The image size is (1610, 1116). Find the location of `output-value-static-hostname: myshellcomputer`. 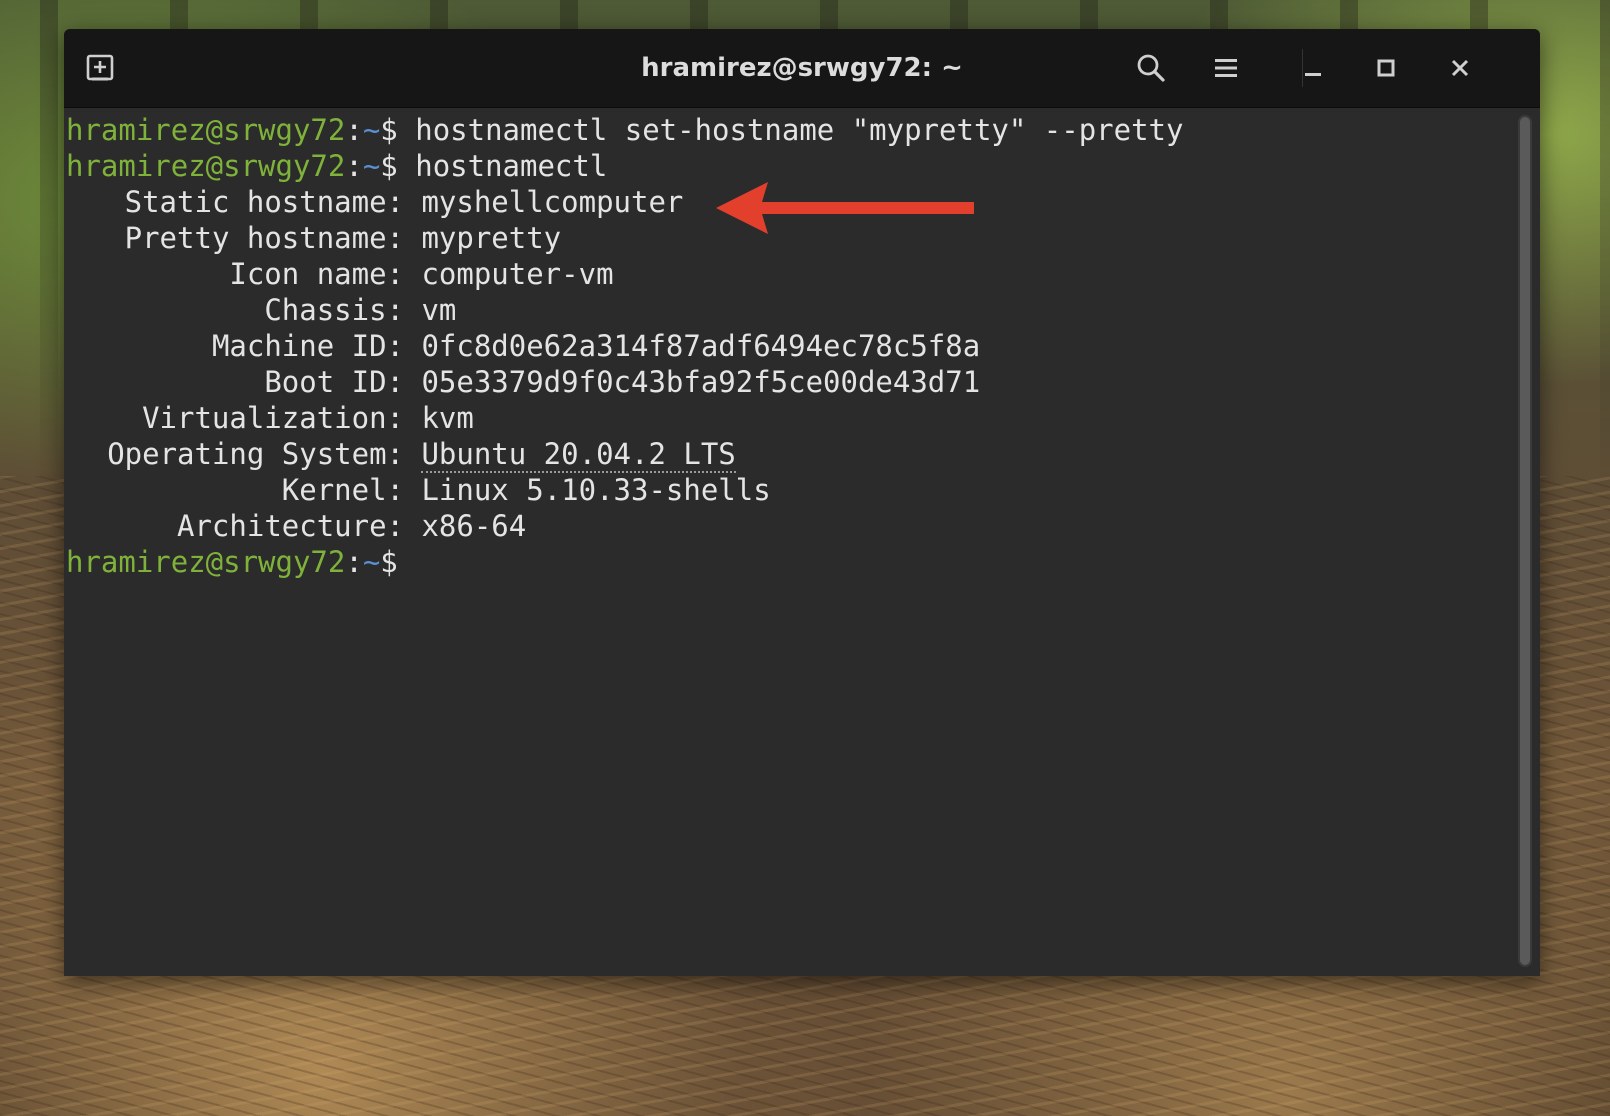

output-value-static-hostname: myshellcomputer is located at coordinates (552, 202).